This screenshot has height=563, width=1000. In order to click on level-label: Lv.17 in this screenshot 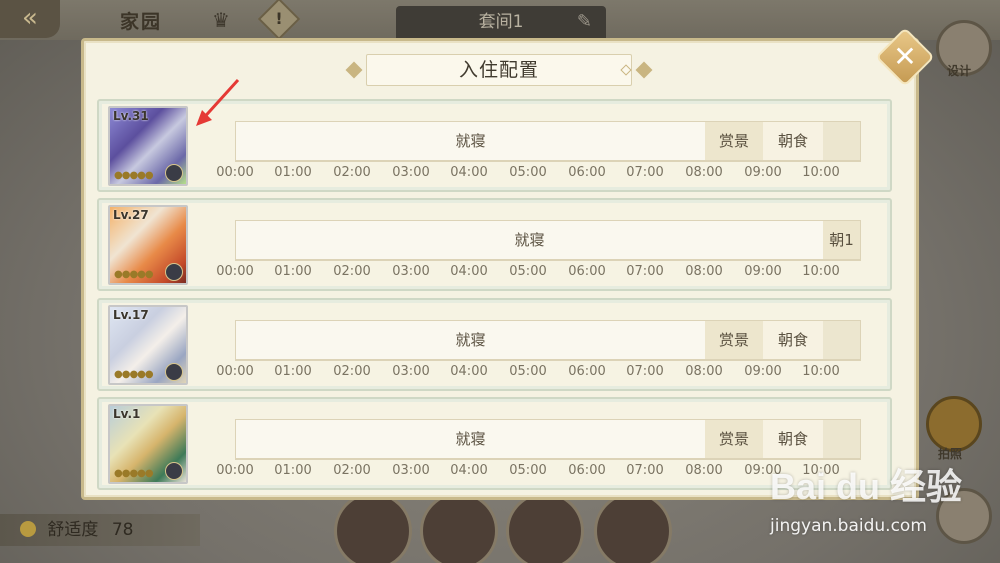, I will do `click(131, 315)`.